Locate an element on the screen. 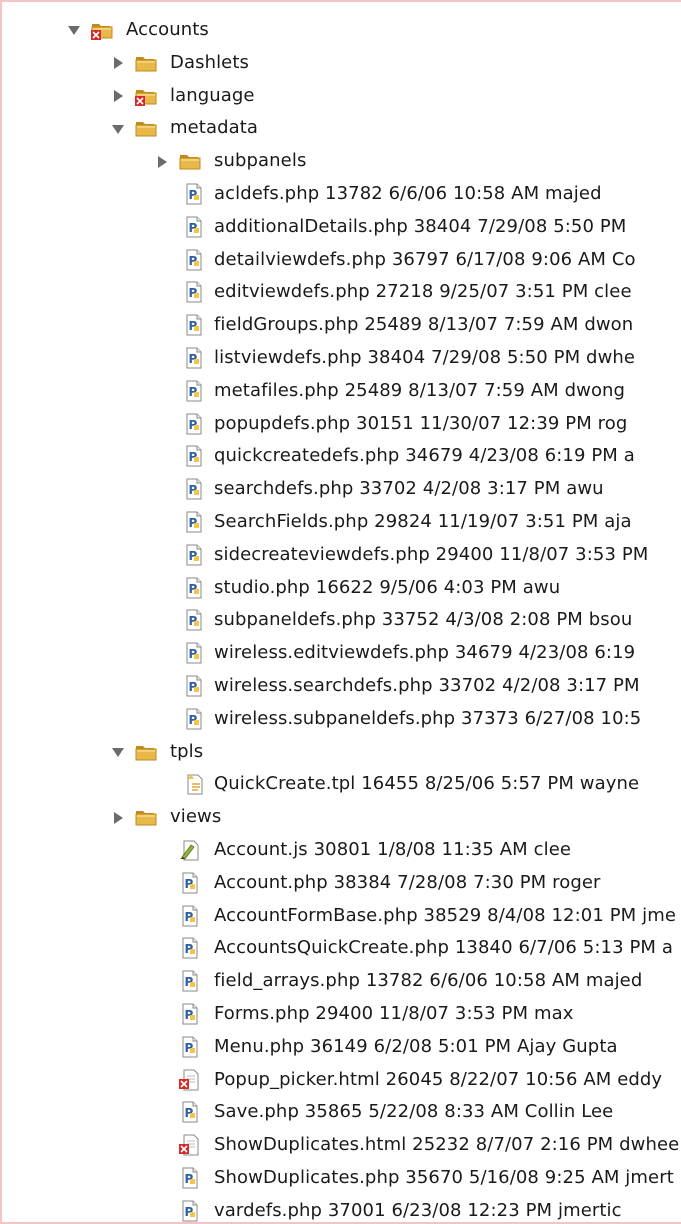 The image size is (681, 1224). js-file-icon is located at coordinates (190, 850).